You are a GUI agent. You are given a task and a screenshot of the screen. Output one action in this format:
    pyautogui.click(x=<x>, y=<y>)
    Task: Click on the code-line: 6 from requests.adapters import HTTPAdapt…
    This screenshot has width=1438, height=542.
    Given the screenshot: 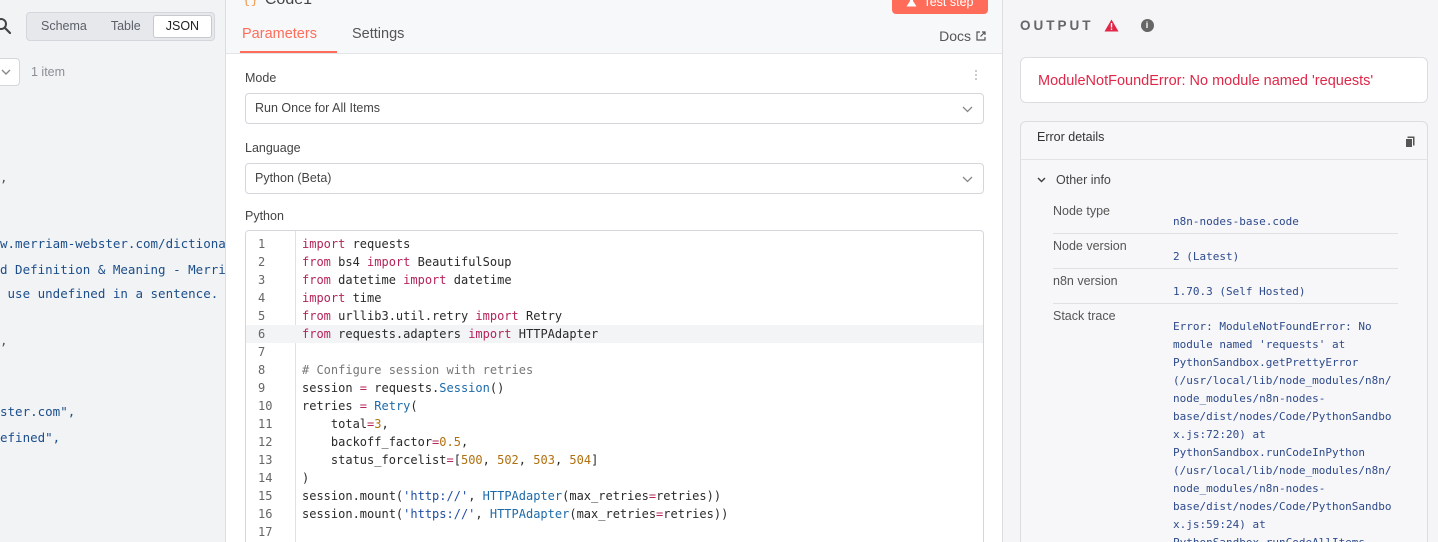 What is the action you would take?
    pyautogui.click(x=614, y=334)
    